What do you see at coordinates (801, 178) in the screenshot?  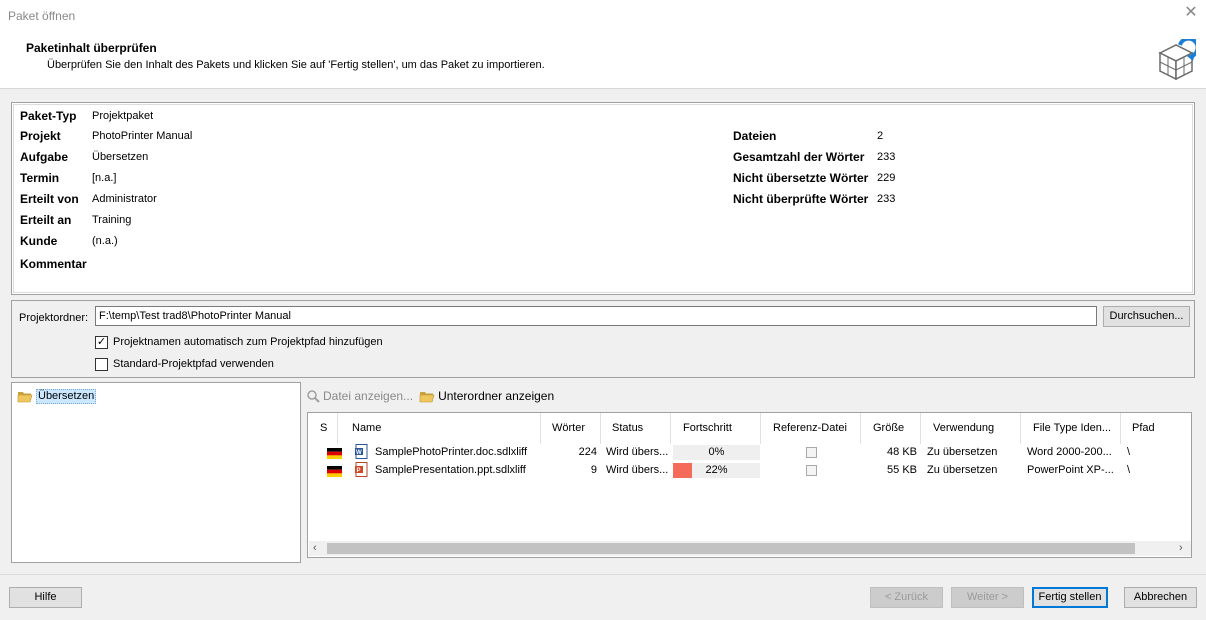 I see `info-label-untranslated-words: Nicht übersetzte Wörter` at bounding box center [801, 178].